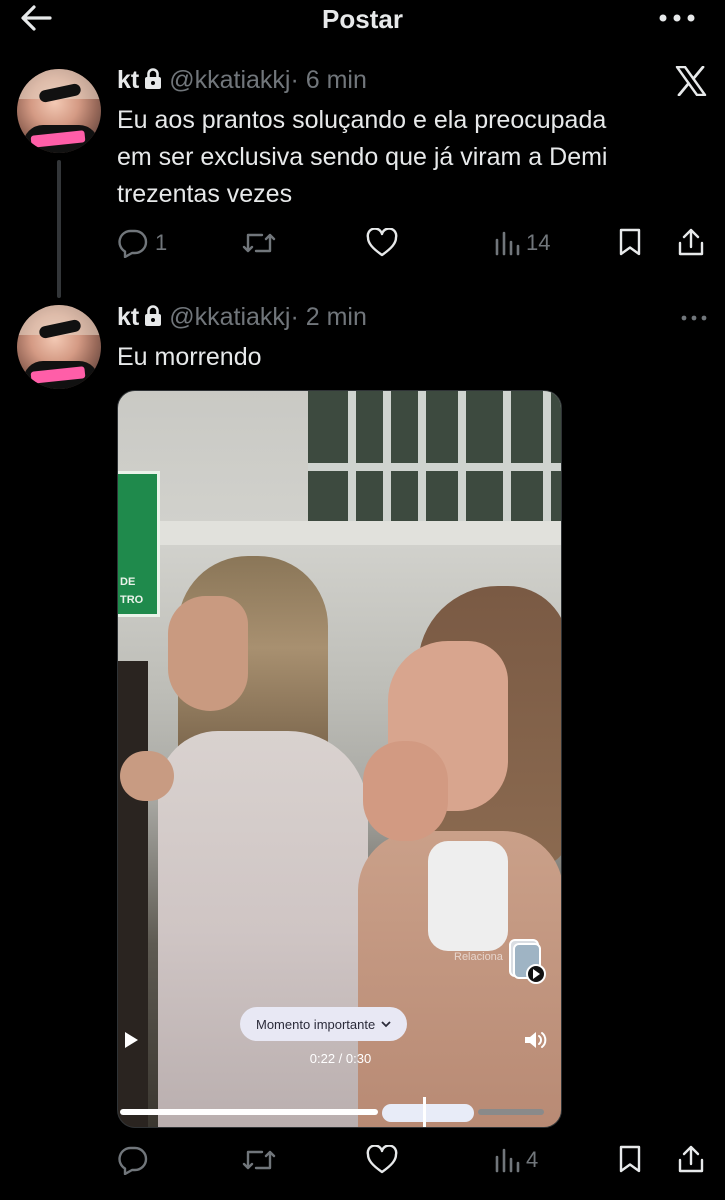 This screenshot has height=1200, width=725. What do you see at coordinates (328, 80) in the screenshot?
I see `timestamp: · 6 min` at bounding box center [328, 80].